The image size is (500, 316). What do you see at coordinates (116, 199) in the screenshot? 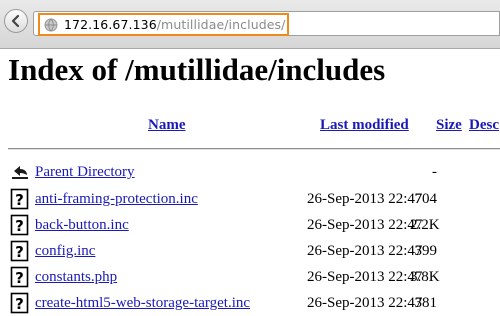
I see `file-link: anti-framing-protection.inc` at bounding box center [116, 199].